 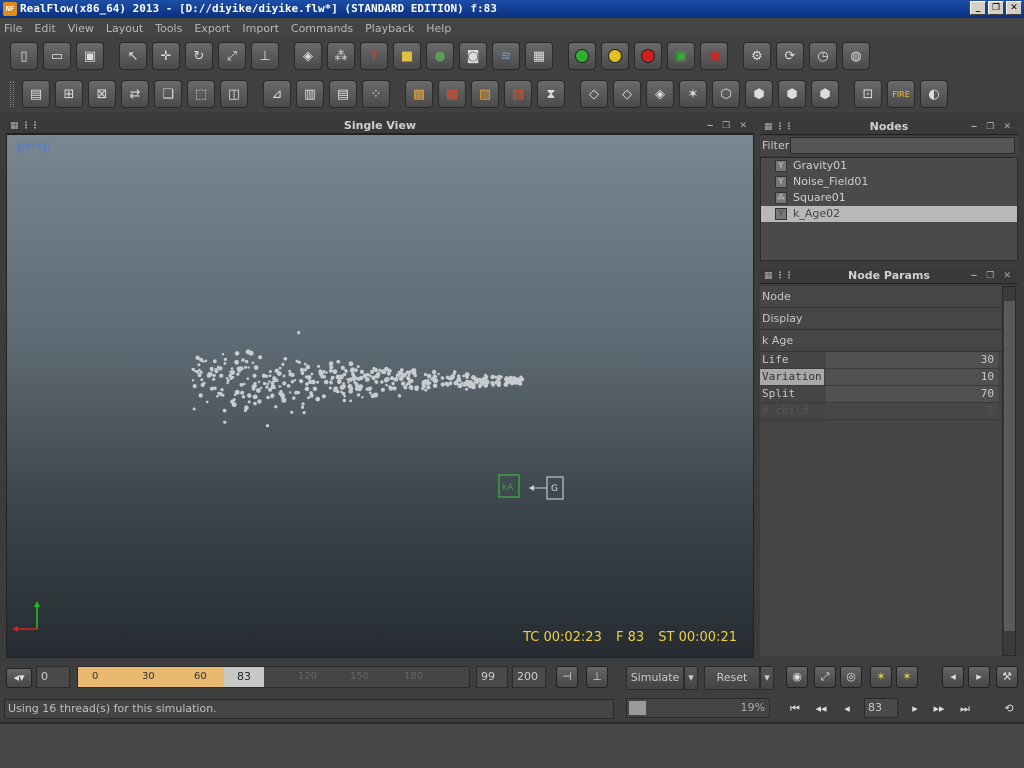 I want to click on end-frame-field: 99, so click(x=492, y=677).